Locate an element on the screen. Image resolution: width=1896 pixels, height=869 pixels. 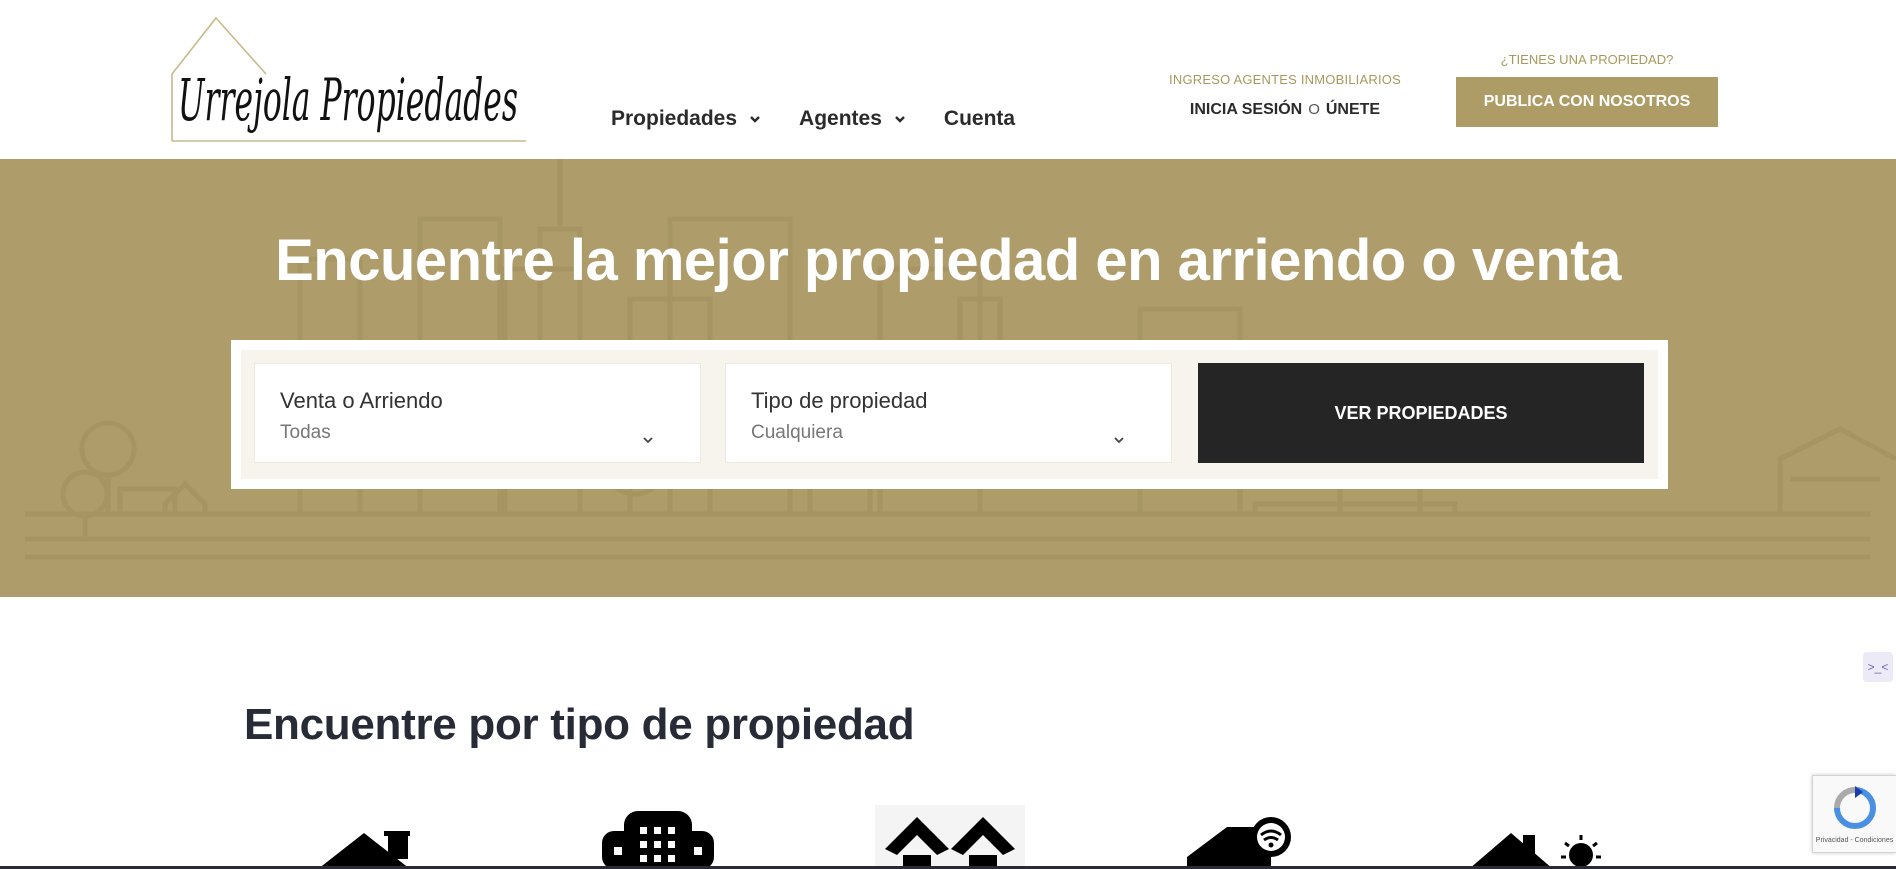
operation-value: Todas is located at coordinates (305, 432).